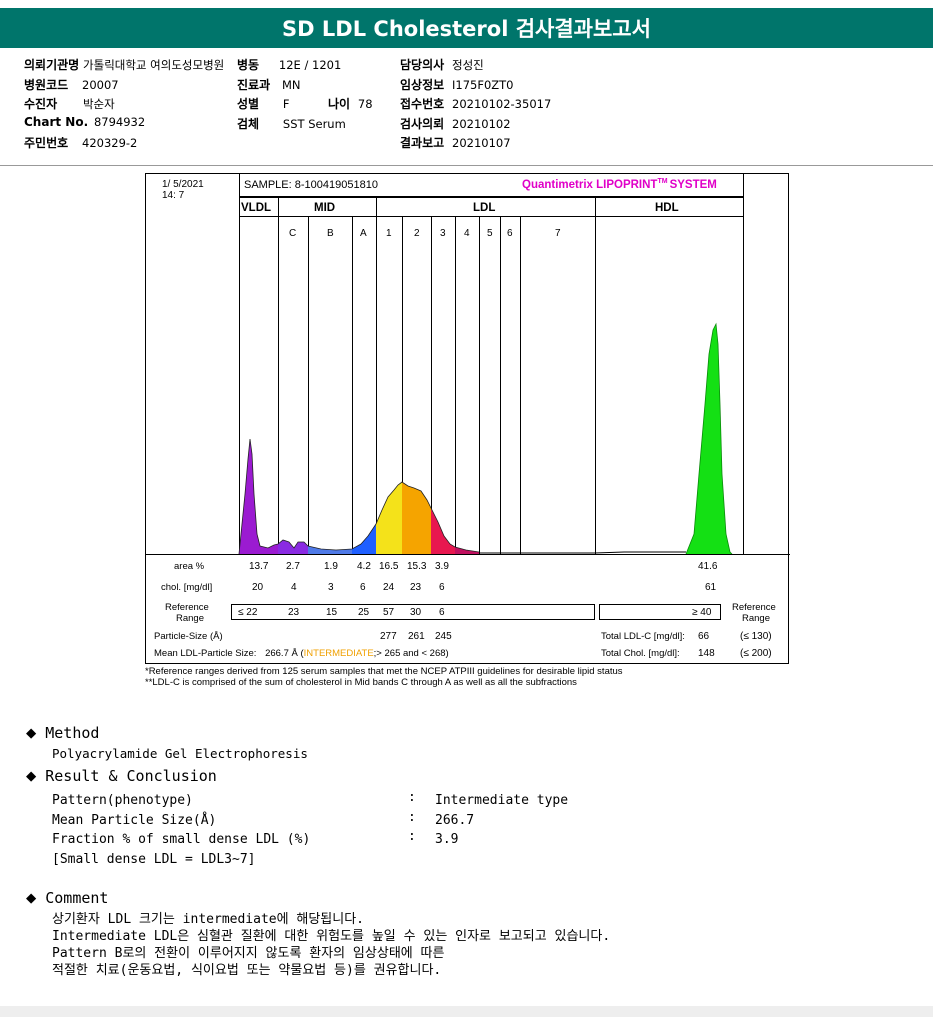 This screenshot has height=1017, width=933. I want to click on hospital-row: 의뢰기관명 가톨릭대학교 여의도성모병원, so click(124, 64).